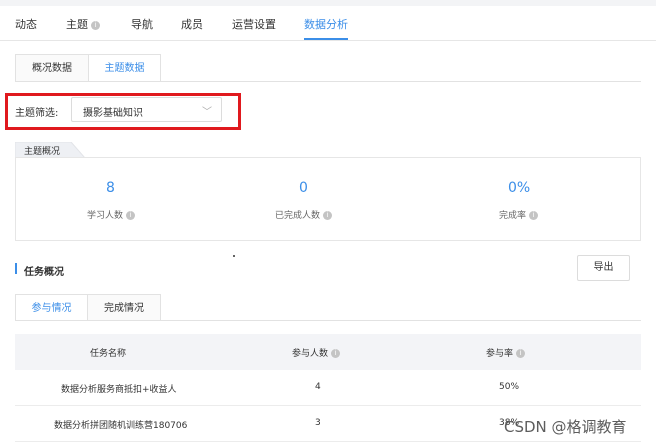 The image size is (656, 444). Describe the element at coordinates (119, 390) in the screenshot. I see `task-name-cell: 数据分析服务商抵扣+收益人` at that location.